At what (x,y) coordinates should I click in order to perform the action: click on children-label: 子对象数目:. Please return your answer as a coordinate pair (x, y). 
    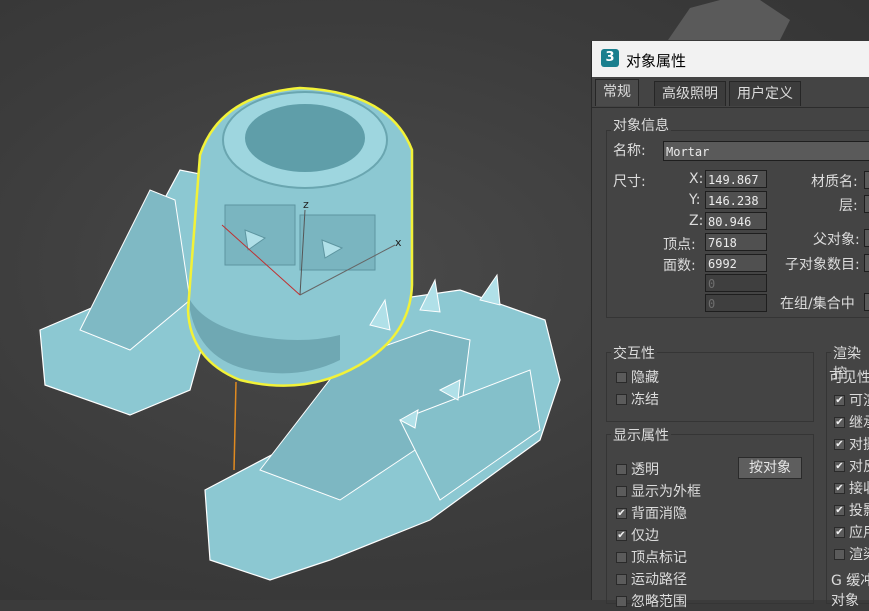
    Looking at the image, I should click on (822, 265).